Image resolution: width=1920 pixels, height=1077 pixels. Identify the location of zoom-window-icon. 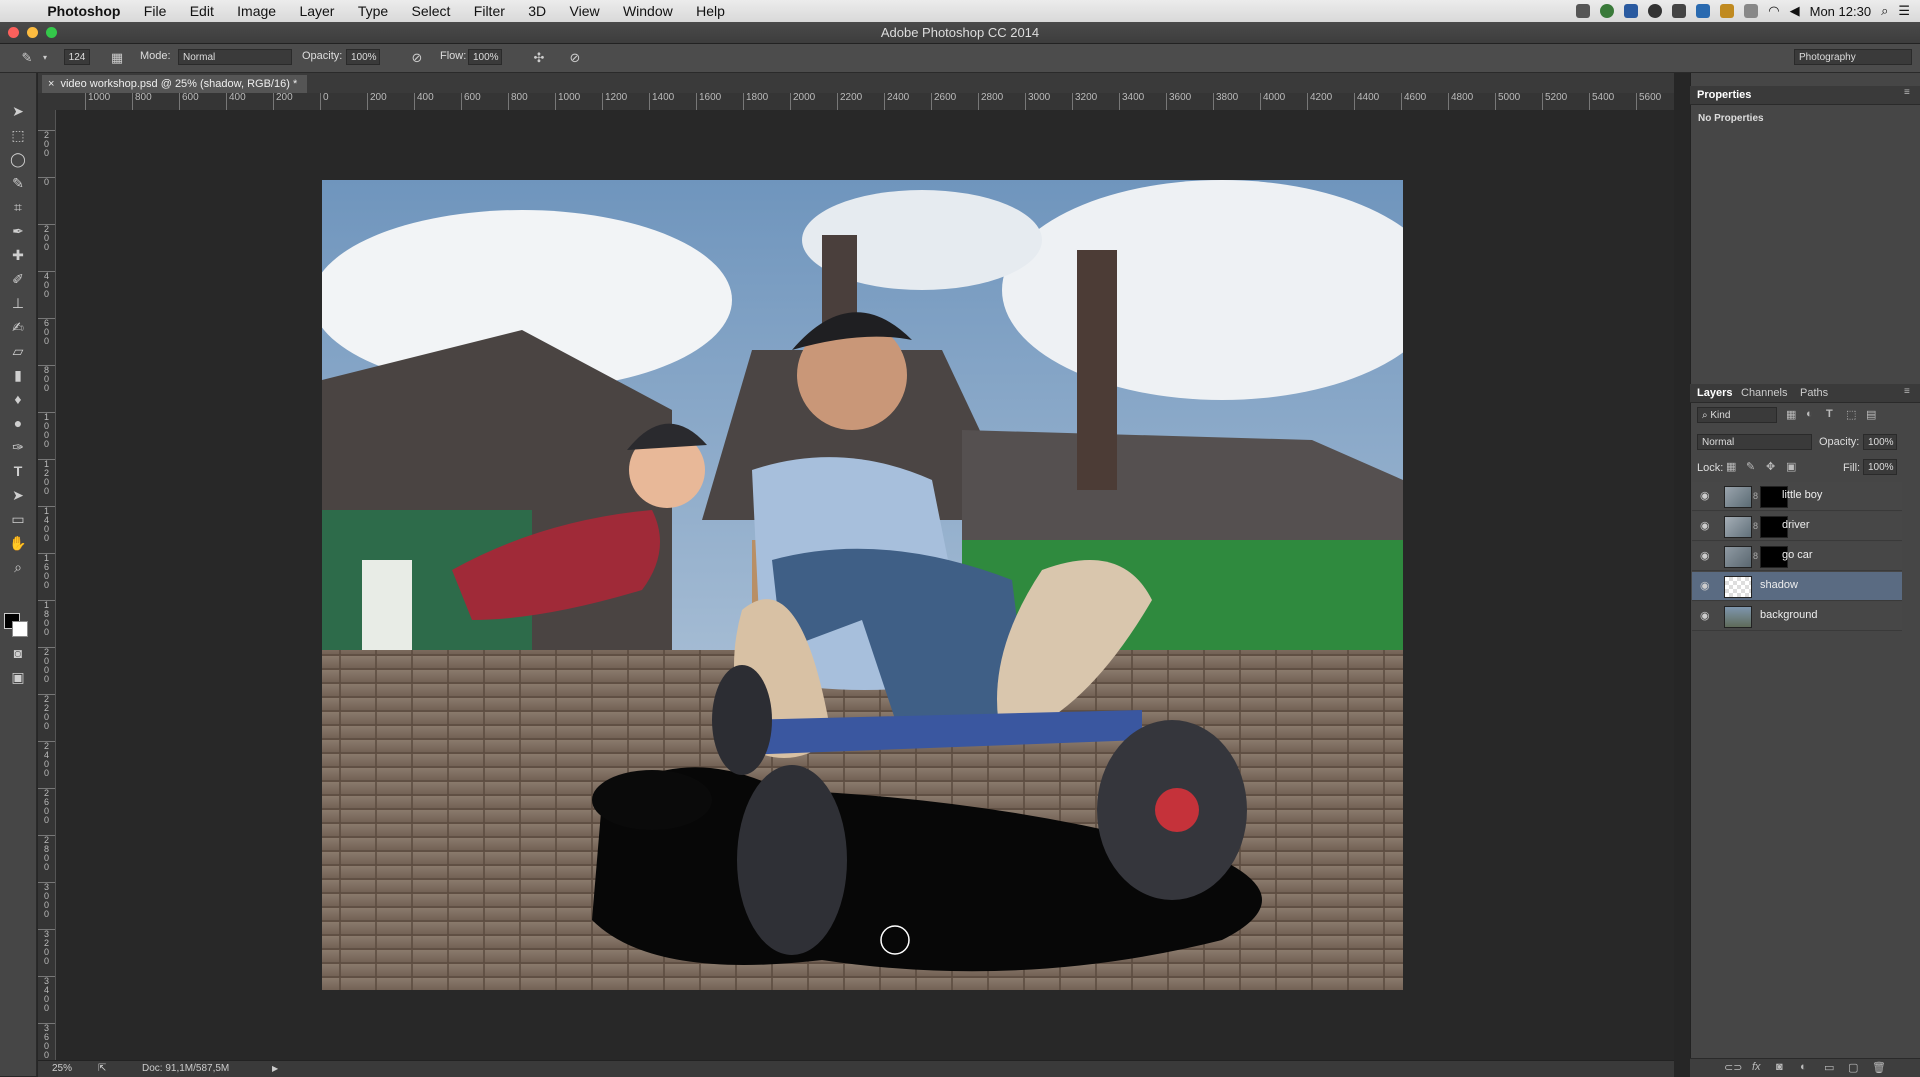
(51, 32).